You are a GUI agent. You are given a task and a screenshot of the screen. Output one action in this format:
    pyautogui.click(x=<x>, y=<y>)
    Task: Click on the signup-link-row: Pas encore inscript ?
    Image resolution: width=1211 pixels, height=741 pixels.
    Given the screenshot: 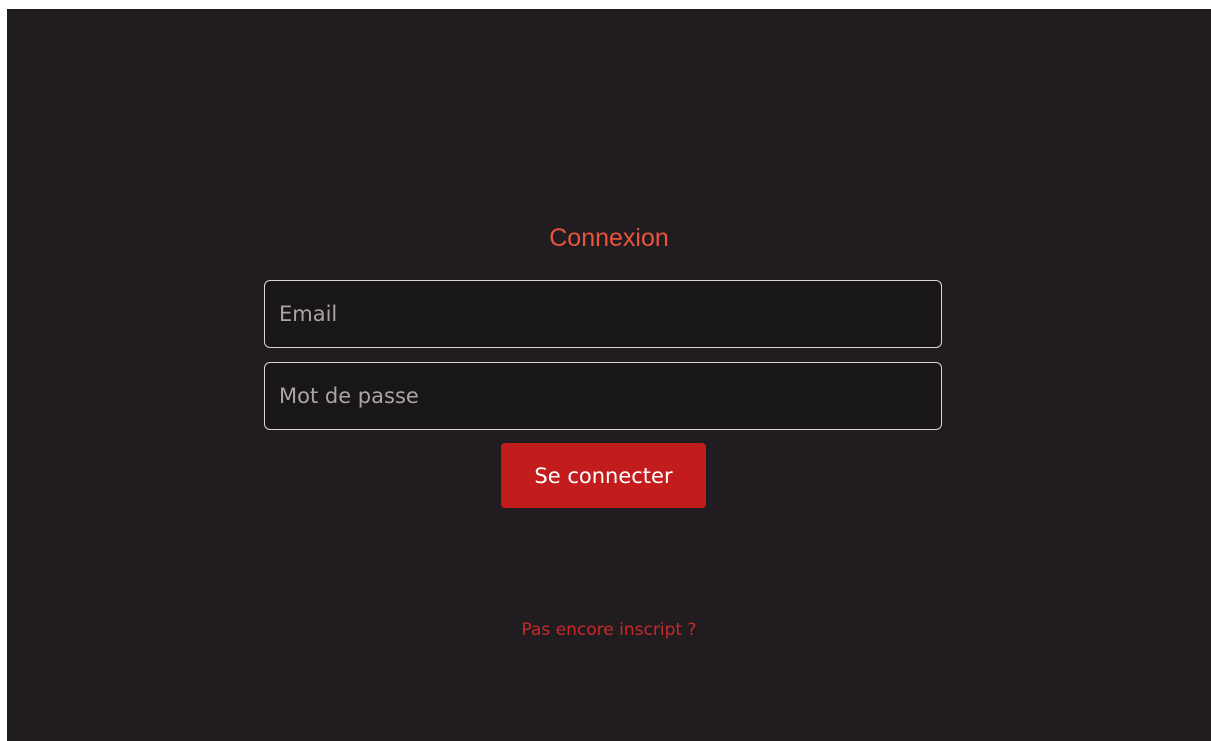 What is the action you would take?
    pyautogui.click(x=609, y=630)
    